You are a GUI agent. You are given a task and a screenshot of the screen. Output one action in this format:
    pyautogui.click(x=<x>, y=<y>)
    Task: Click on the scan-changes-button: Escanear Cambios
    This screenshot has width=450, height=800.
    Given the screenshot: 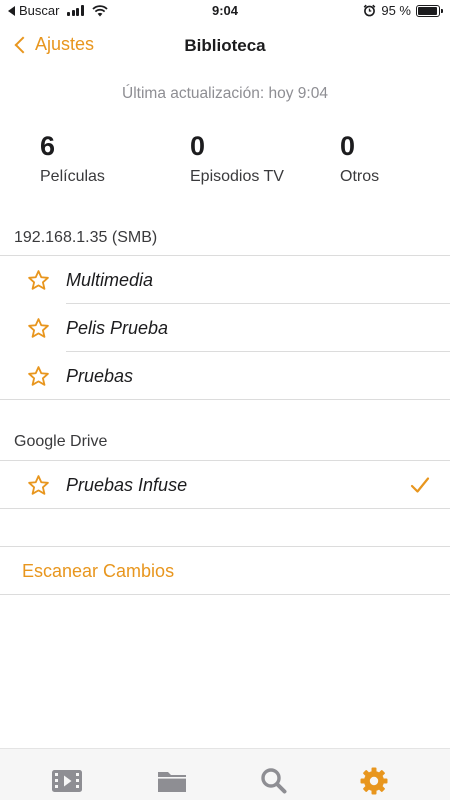 What is the action you would take?
    pyautogui.click(x=98, y=571)
    